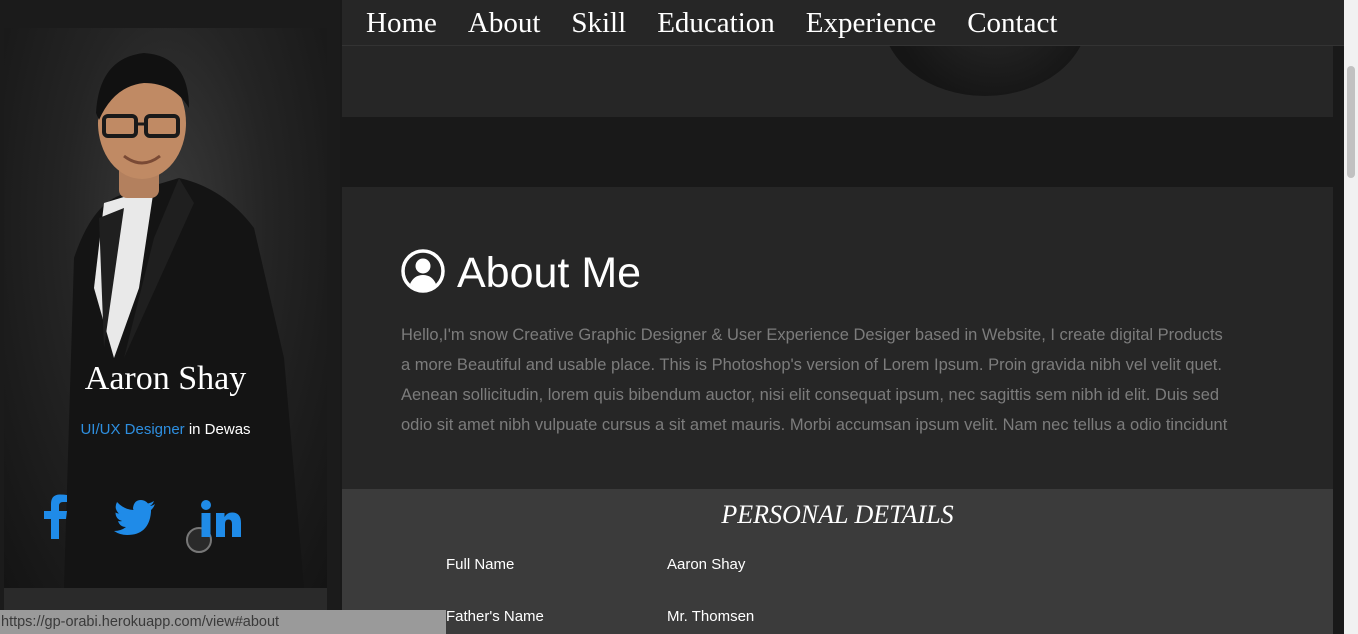 This screenshot has width=1358, height=634. I want to click on about-title: About Me, so click(549, 273).